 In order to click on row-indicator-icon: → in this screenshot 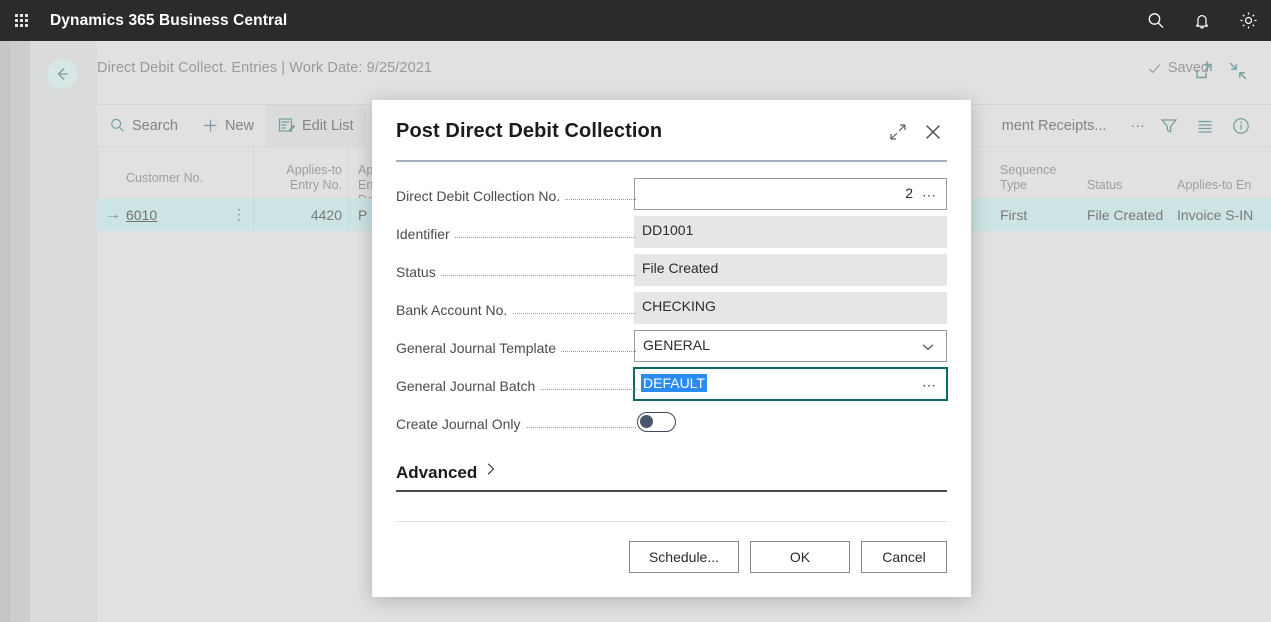, I will do `click(113, 214)`.